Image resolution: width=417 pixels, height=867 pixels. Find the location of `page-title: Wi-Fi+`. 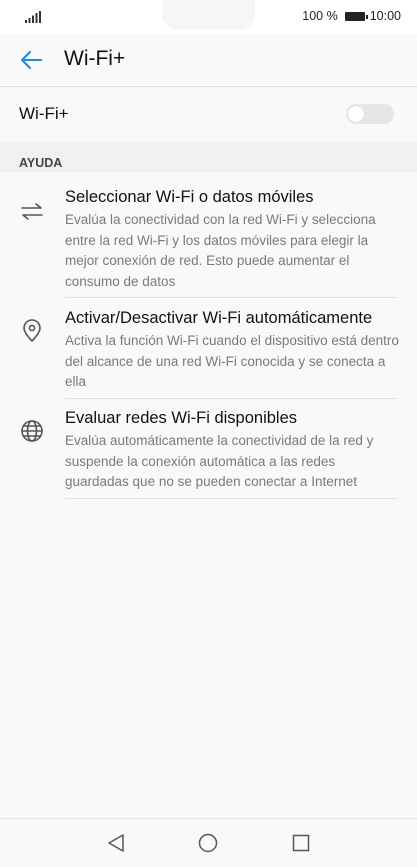

page-title: Wi-Fi+ is located at coordinates (95, 58).